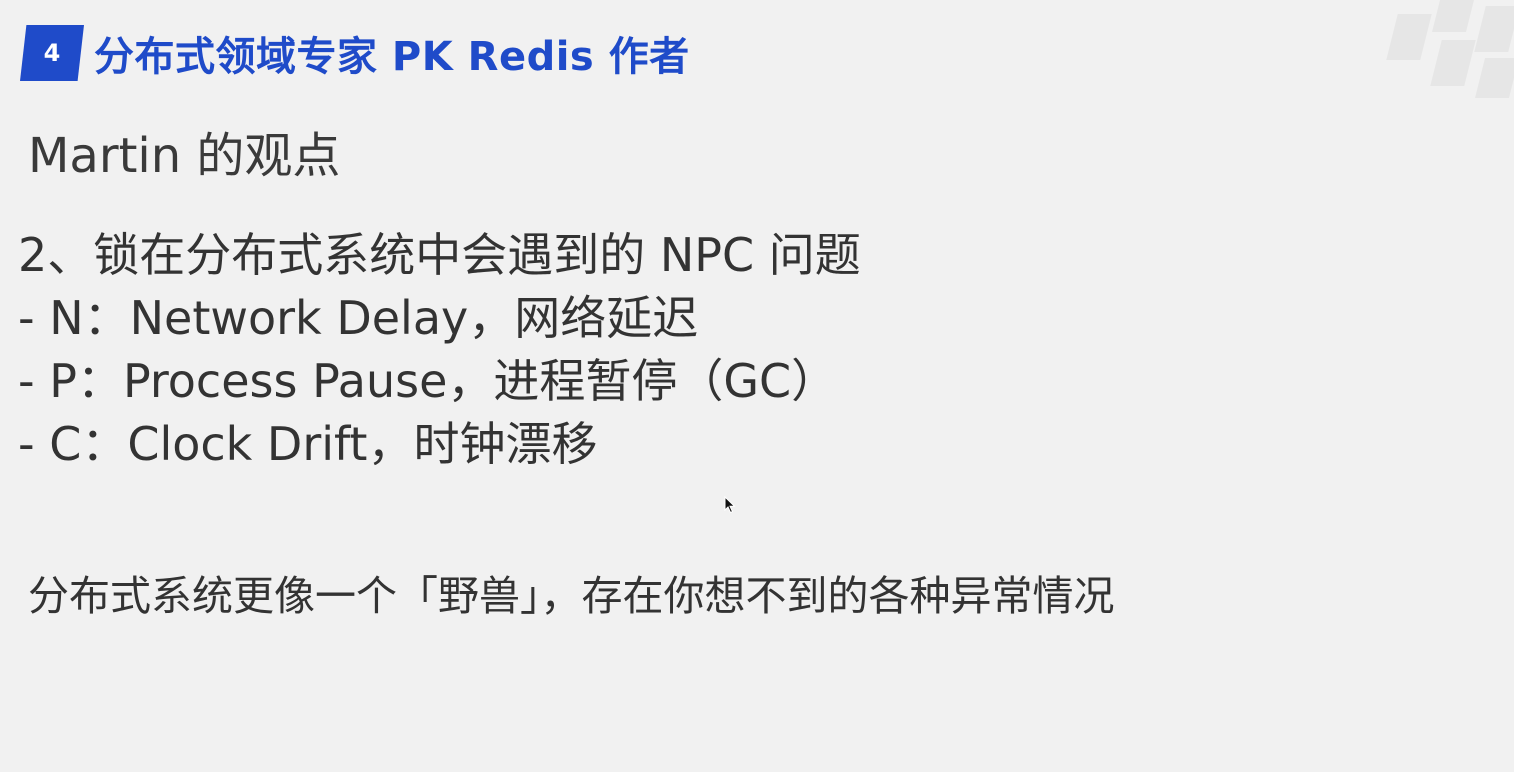 The height and width of the screenshot is (772, 1514). I want to click on corner-decoration, so click(1449, 55).